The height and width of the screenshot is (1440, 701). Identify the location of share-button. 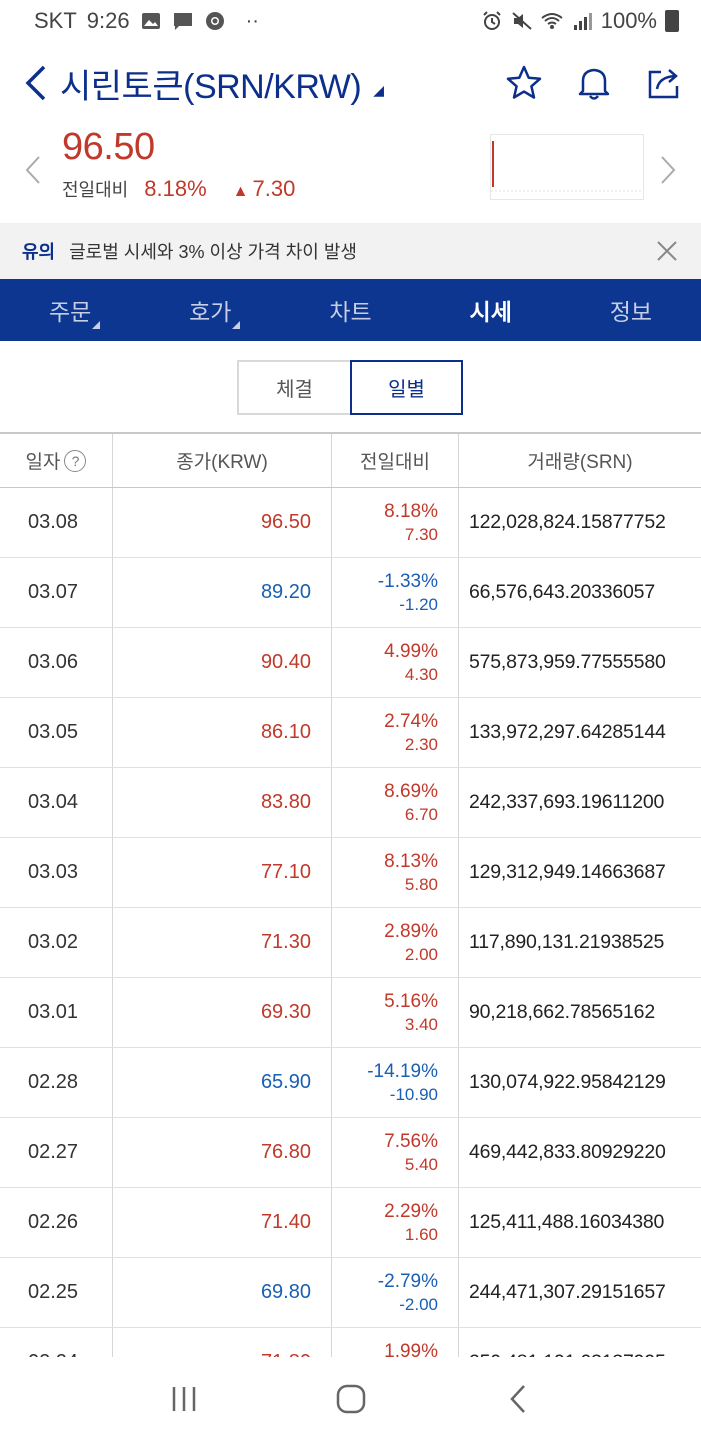
(664, 83).